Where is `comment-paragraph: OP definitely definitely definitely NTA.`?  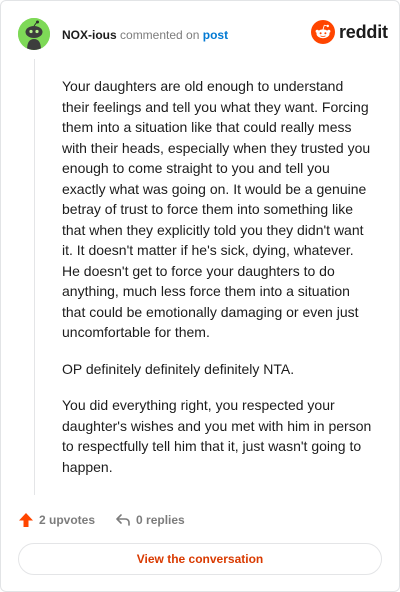
comment-paragraph: OP definitely definitely definitely NTA. is located at coordinates (178, 368).